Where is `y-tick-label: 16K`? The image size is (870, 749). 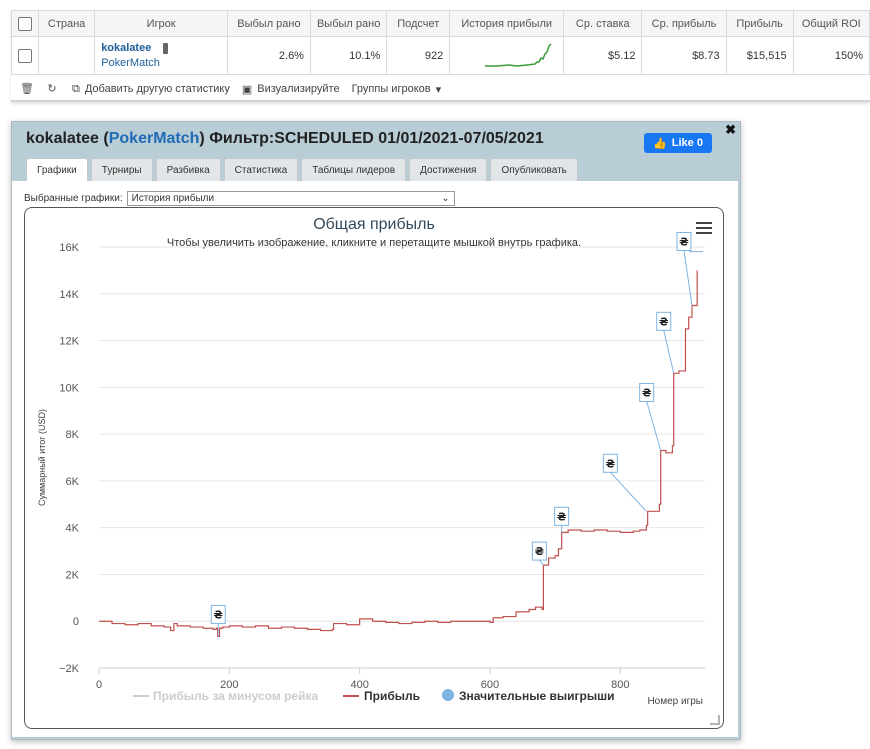
y-tick-label: 16K is located at coordinates (69, 248).